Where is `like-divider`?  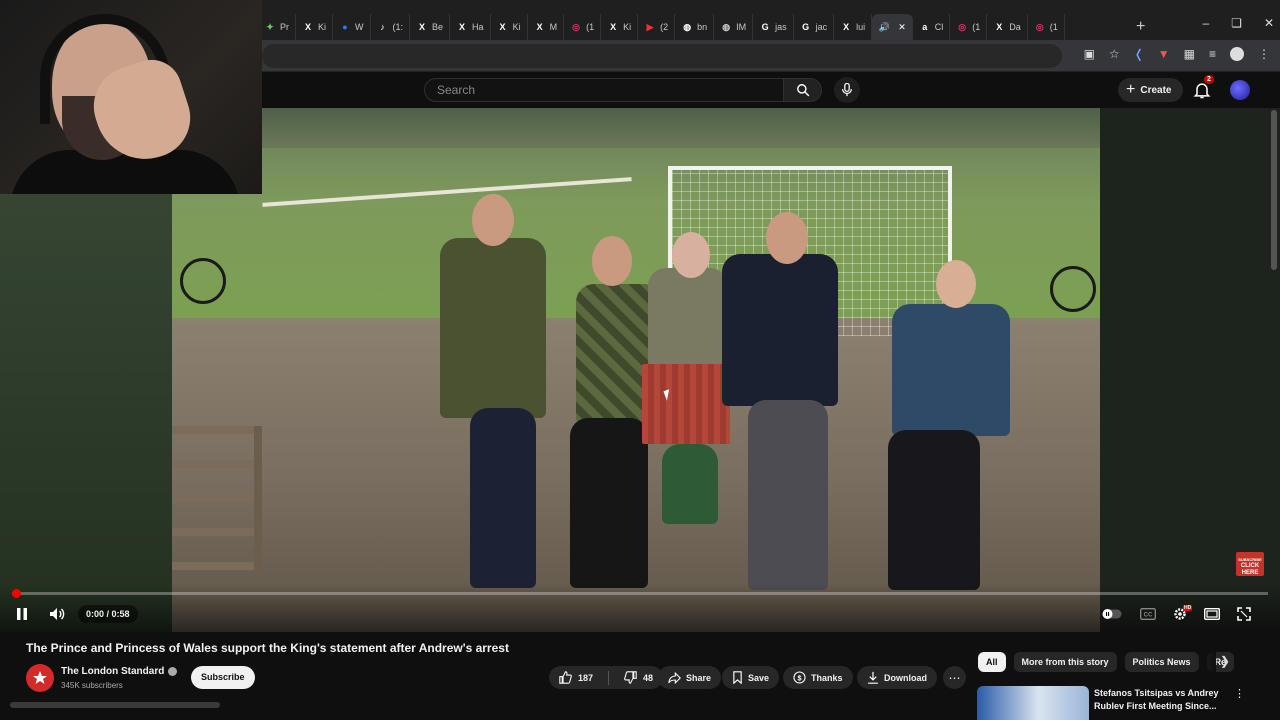
like-divider is located at coordinates (609, 677).